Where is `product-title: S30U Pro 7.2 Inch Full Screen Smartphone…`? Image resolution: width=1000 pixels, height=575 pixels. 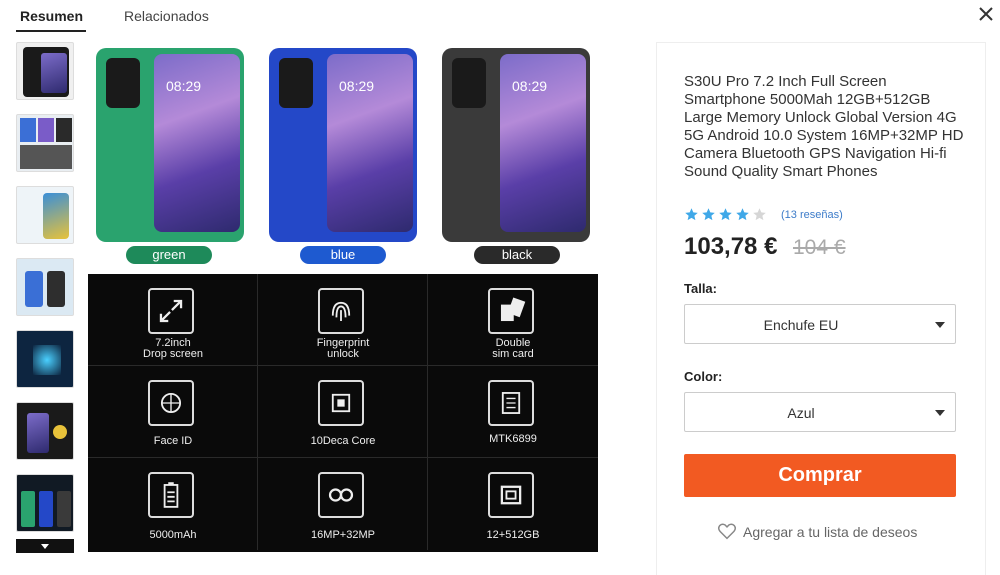 product-title: S30U Pro 7.2 Inch Full Screen Smartphone… is located at coordinates (824, 126).